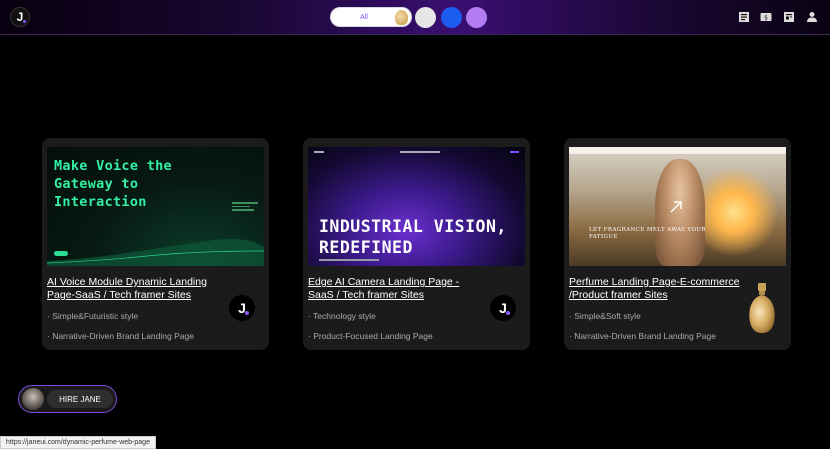 This screenshot has width=830, height=449. I want to click on card-thumbnail: LET FRAGRANCE MELT AWAY YOUR FATIGUE, so click(677, 206).